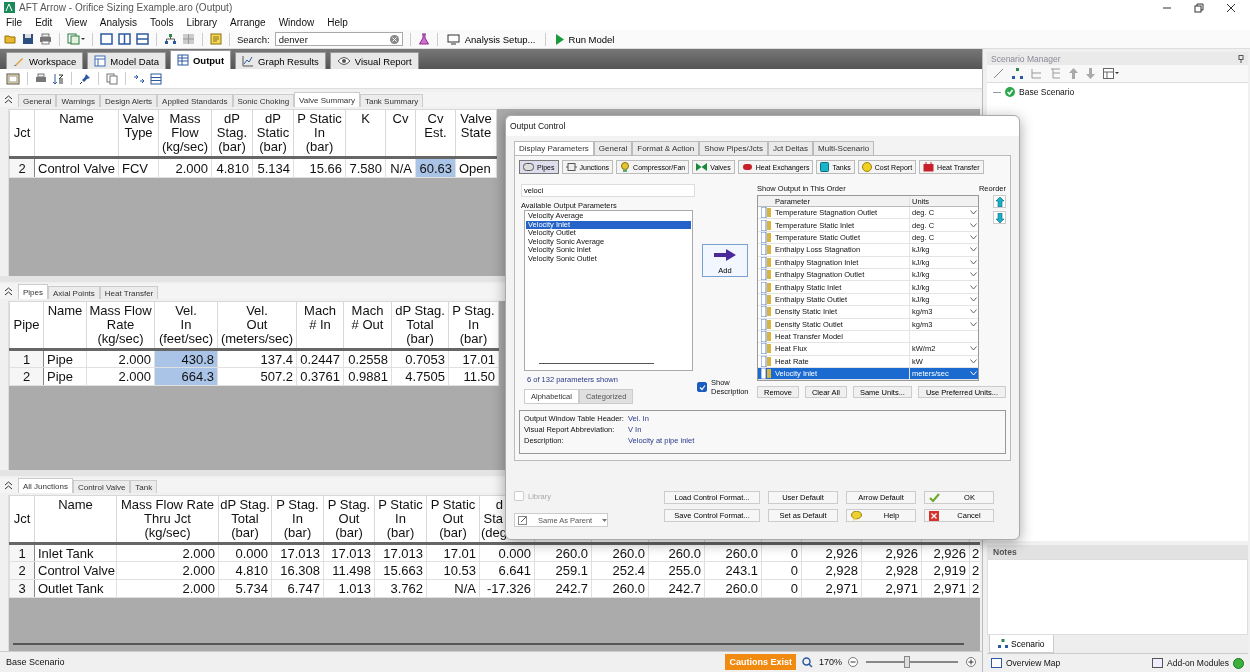 This screenshot has height=672, width=1250. Describe the element at coordinates (1117, 597) in the screenshot. I see `notes-field` at that location.